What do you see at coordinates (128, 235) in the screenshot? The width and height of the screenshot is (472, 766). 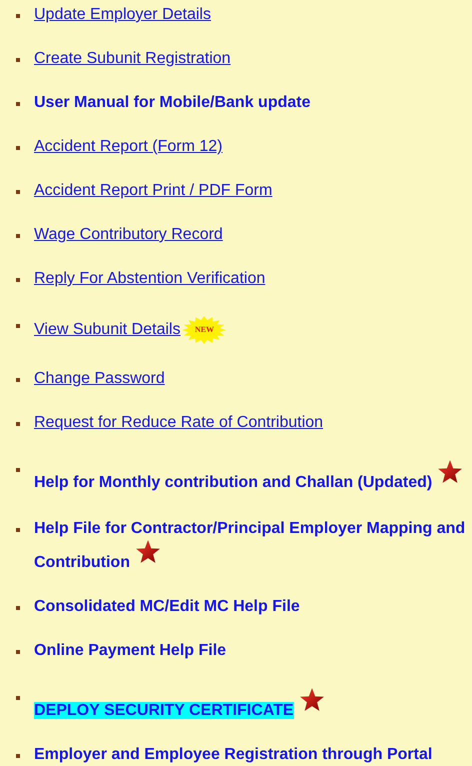 I see `menu-link: Wage Contributory Record` at bounding box center [128, 235].